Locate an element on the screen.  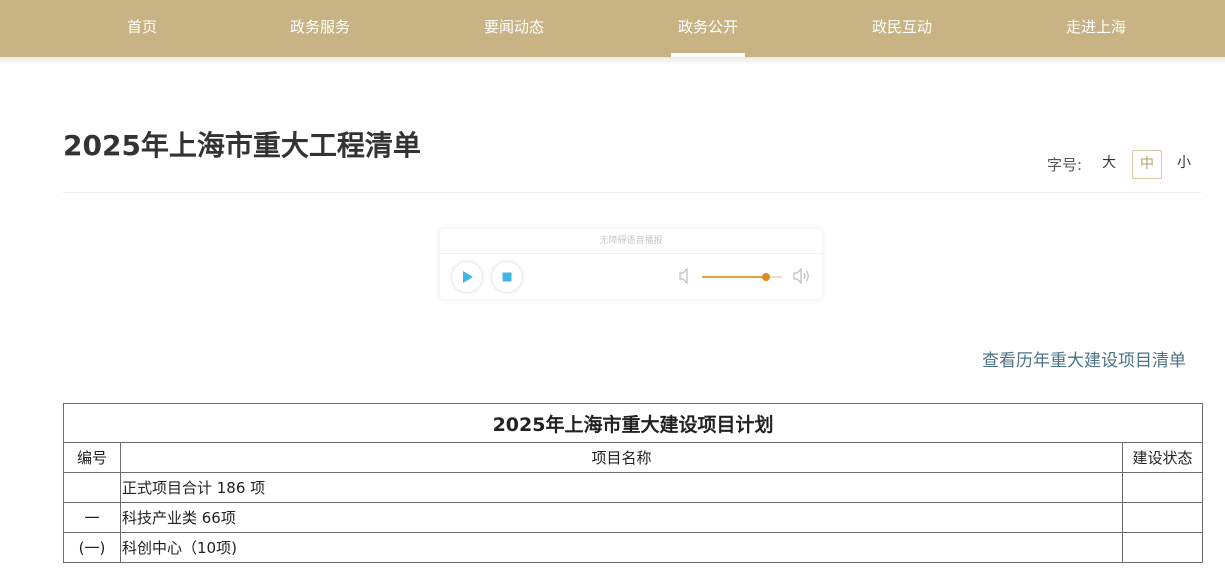
table-header-row: 编号 项目名称 建设状态 is located at coordinates (633, 457).